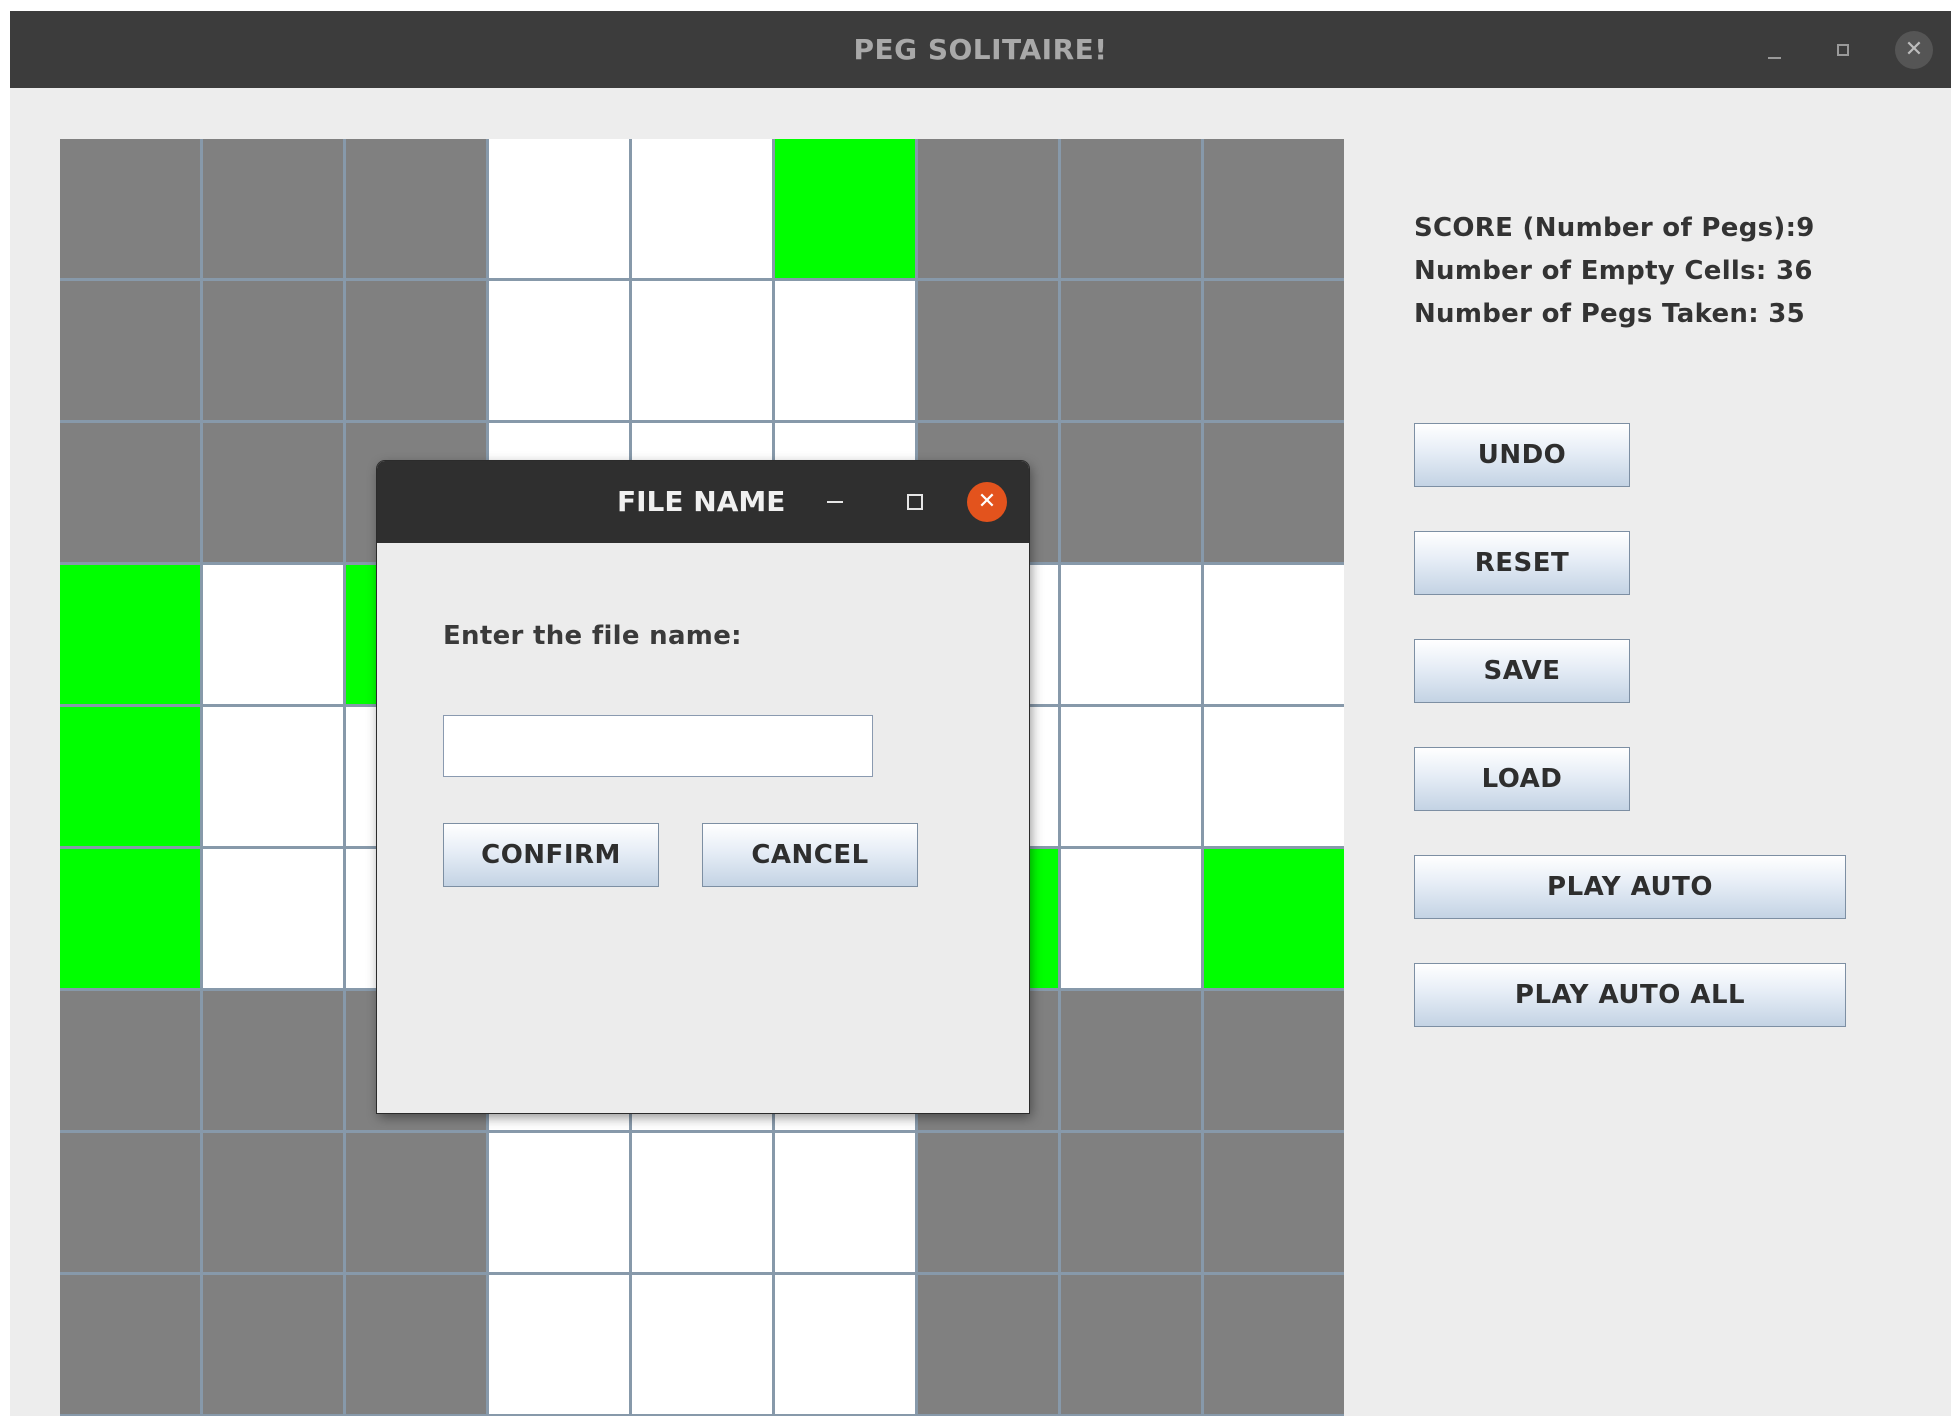  What do you see at coordinates (1630, 887) in the screenshot?
I see `play-auto-button: PLAY AUTO` at bounding box center [1630, 887].